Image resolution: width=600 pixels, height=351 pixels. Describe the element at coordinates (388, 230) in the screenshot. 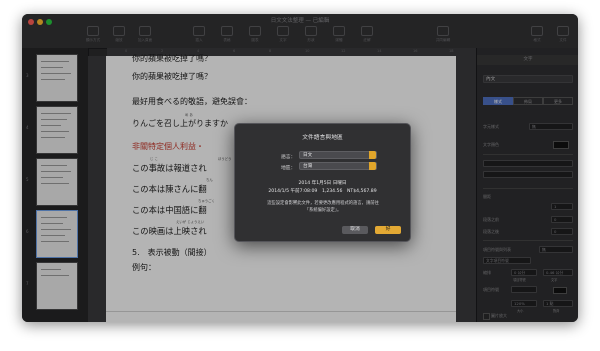

I see `ok-button: 好` at that location.